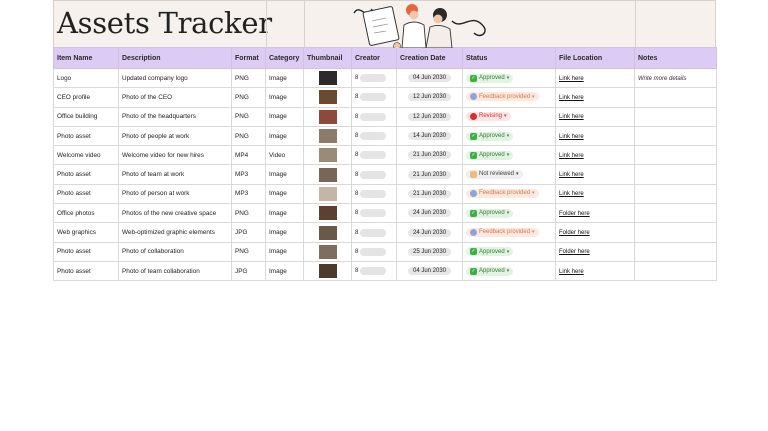 The image size is (768, 431). Describe the element at coordinates (86, 155) in the screenshot. I see `item-name-cell: Welcome video` at that location.